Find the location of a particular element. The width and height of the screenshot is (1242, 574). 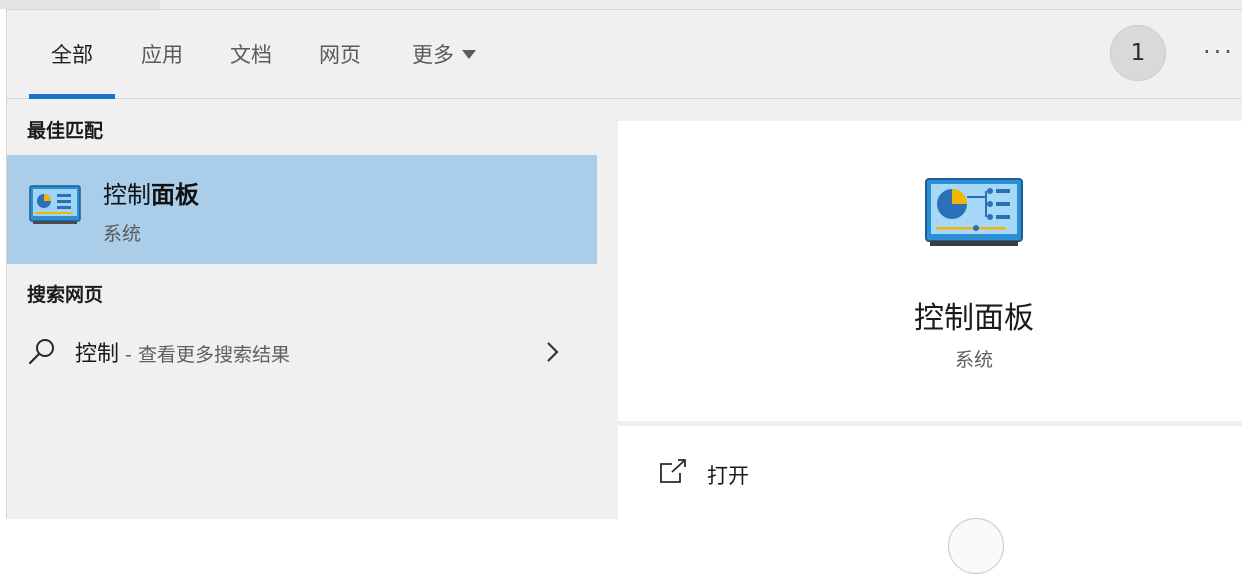

tab-apps-label: 应用 is located at coordinates (162, 55).